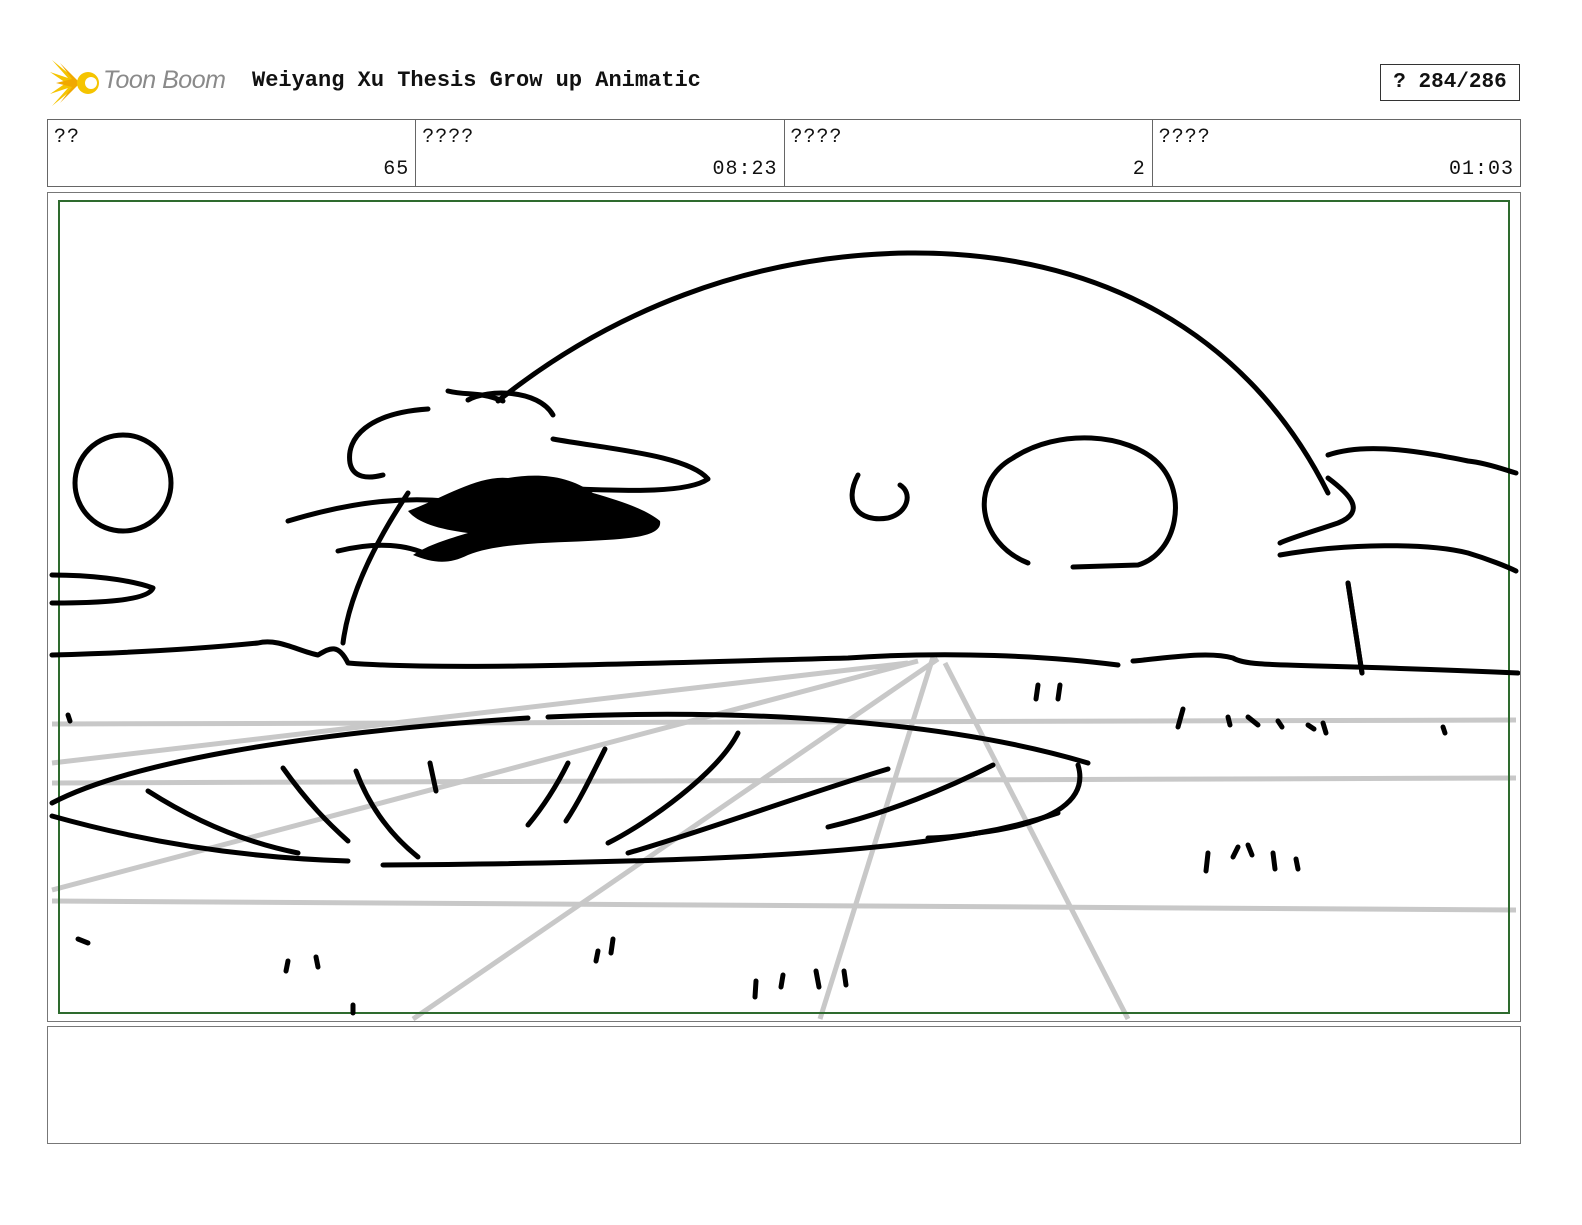  I want to click on info-cell-panel: ???? 2, so click(969, 153).